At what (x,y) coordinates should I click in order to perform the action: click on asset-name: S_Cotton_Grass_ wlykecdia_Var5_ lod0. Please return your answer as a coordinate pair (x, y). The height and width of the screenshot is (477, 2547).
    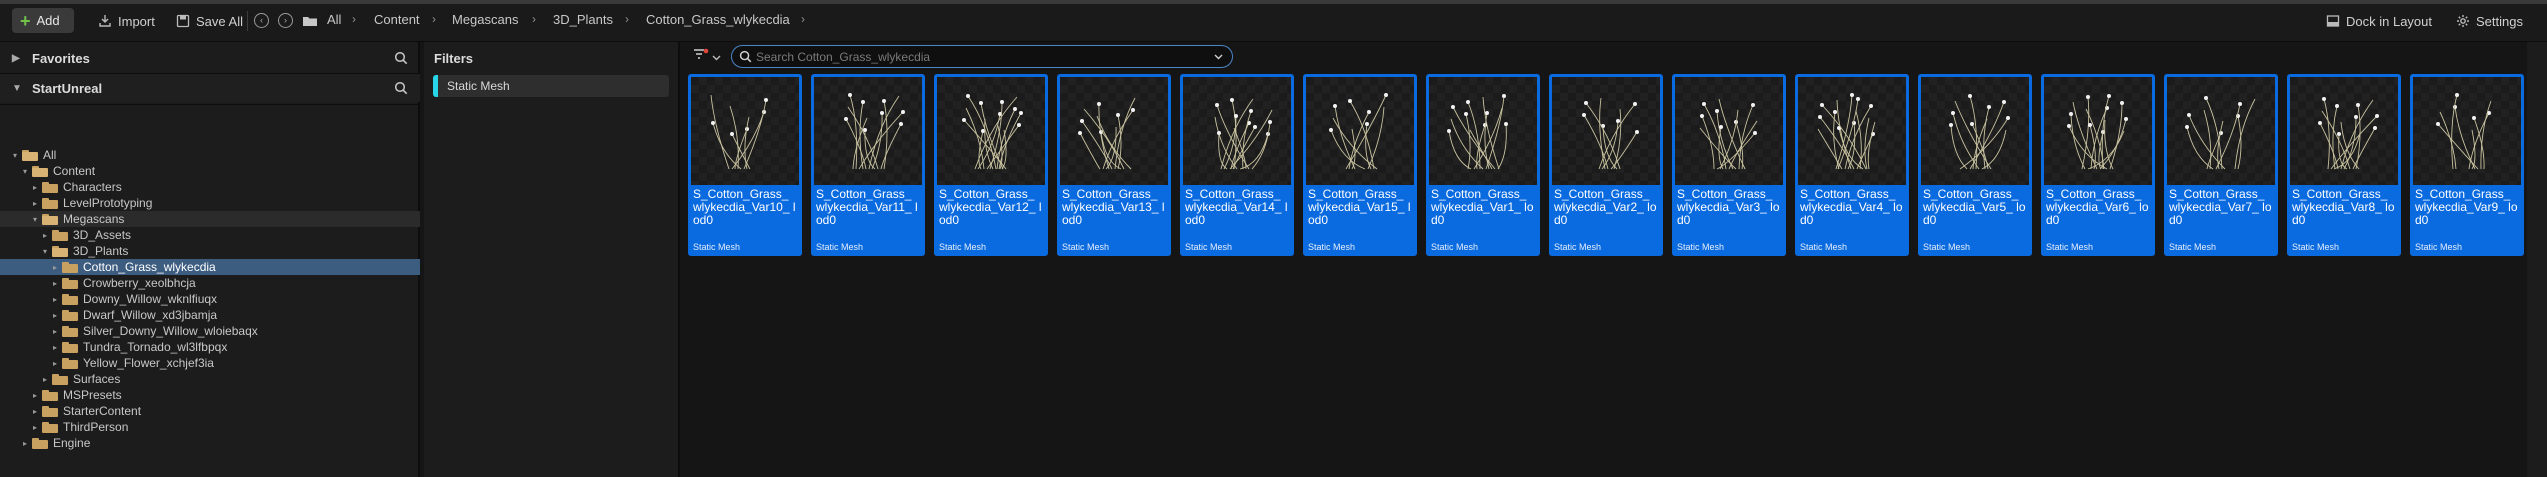
    Looking at the image, I should click on (1974, 207).